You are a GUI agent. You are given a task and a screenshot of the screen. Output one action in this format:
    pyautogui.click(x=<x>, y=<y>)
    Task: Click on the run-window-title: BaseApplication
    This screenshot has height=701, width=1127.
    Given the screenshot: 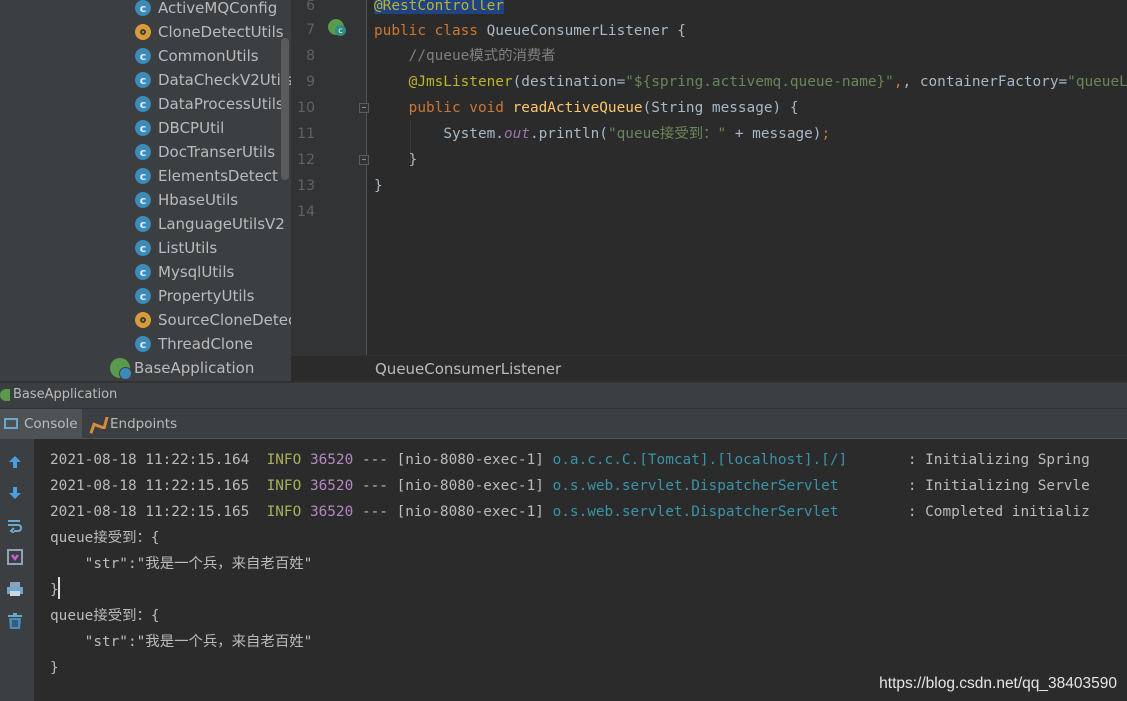 What is the action you would take?
    pyautogui.click(x=65, y=394)
    